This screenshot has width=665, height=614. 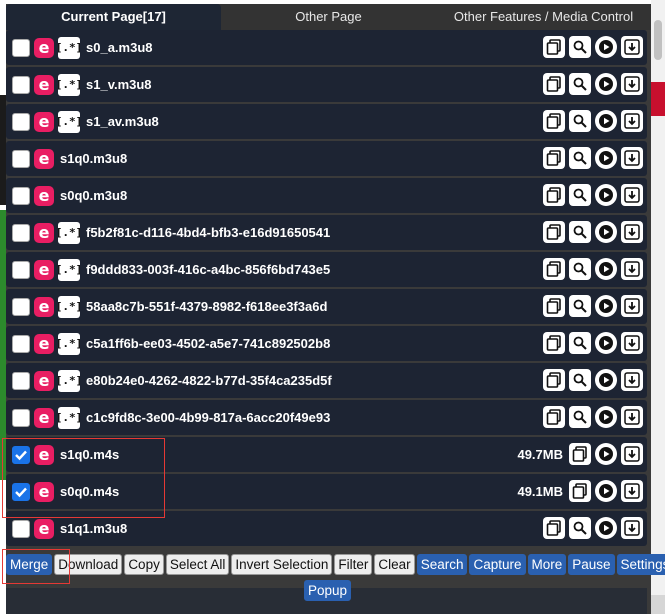 I want to click on select-all-button: Select All, so click(x=197, y=564).